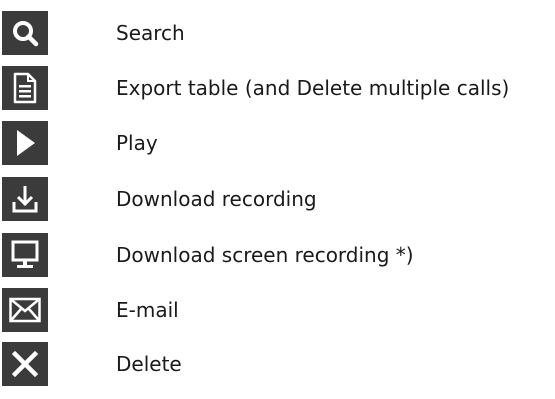 This screenshot has height=399, width=555. I want to click on legend-row-screen: Download screen recording *), so click(277, 255).